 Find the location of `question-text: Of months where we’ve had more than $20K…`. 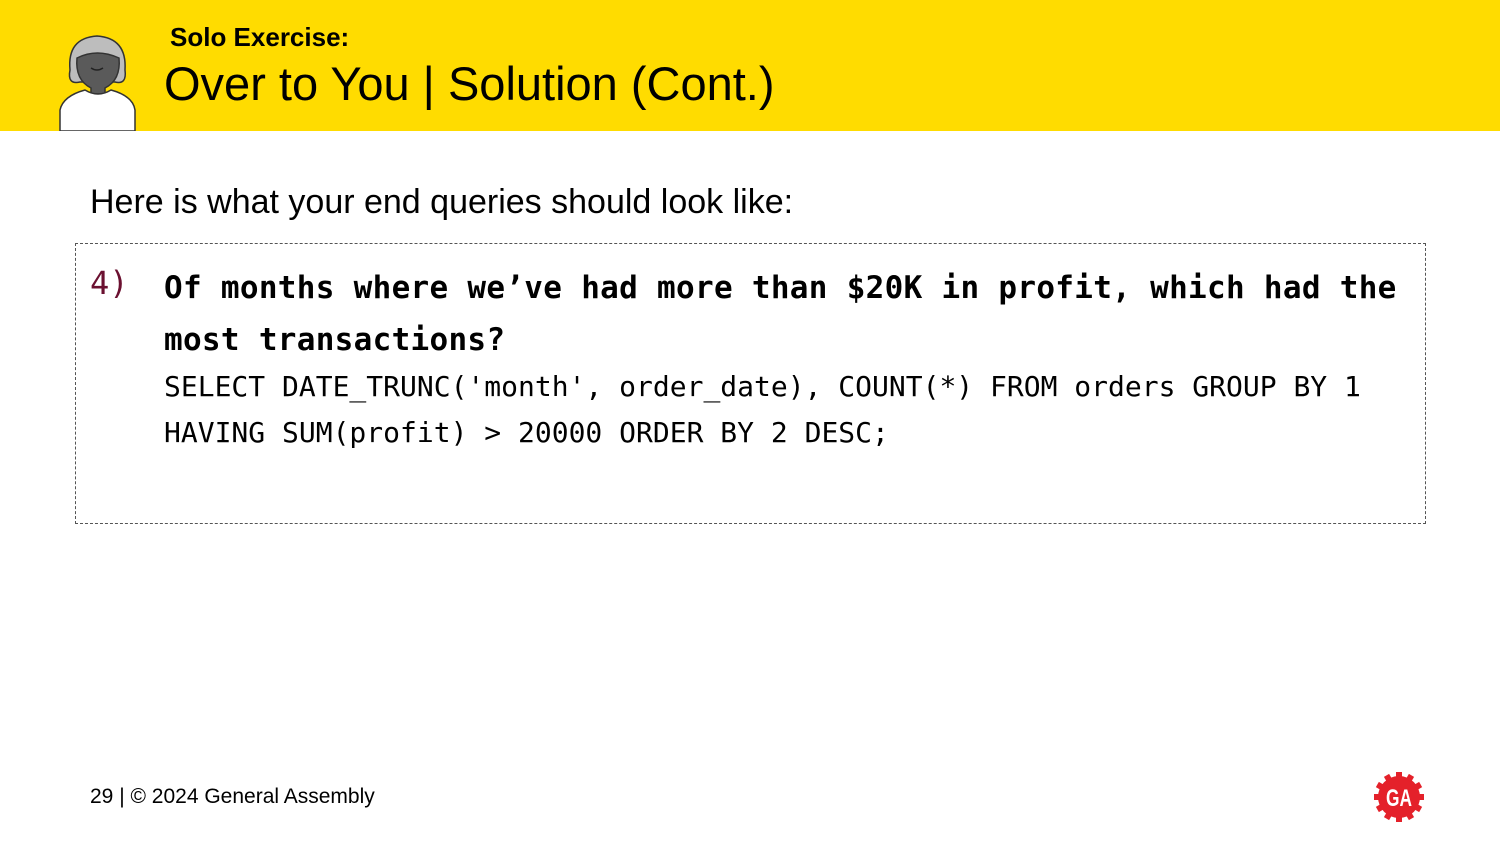

question-text: Of months where we’ve had more than $20K… is located at coordinates (780, 314).